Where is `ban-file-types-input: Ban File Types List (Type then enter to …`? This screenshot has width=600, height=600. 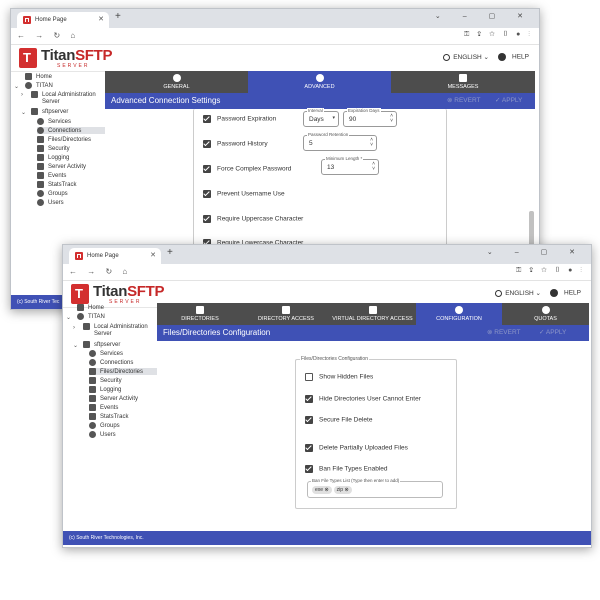 ban-file-types-input: Ban File Types List (Type then enter to … is located at coordinates (375, 488).